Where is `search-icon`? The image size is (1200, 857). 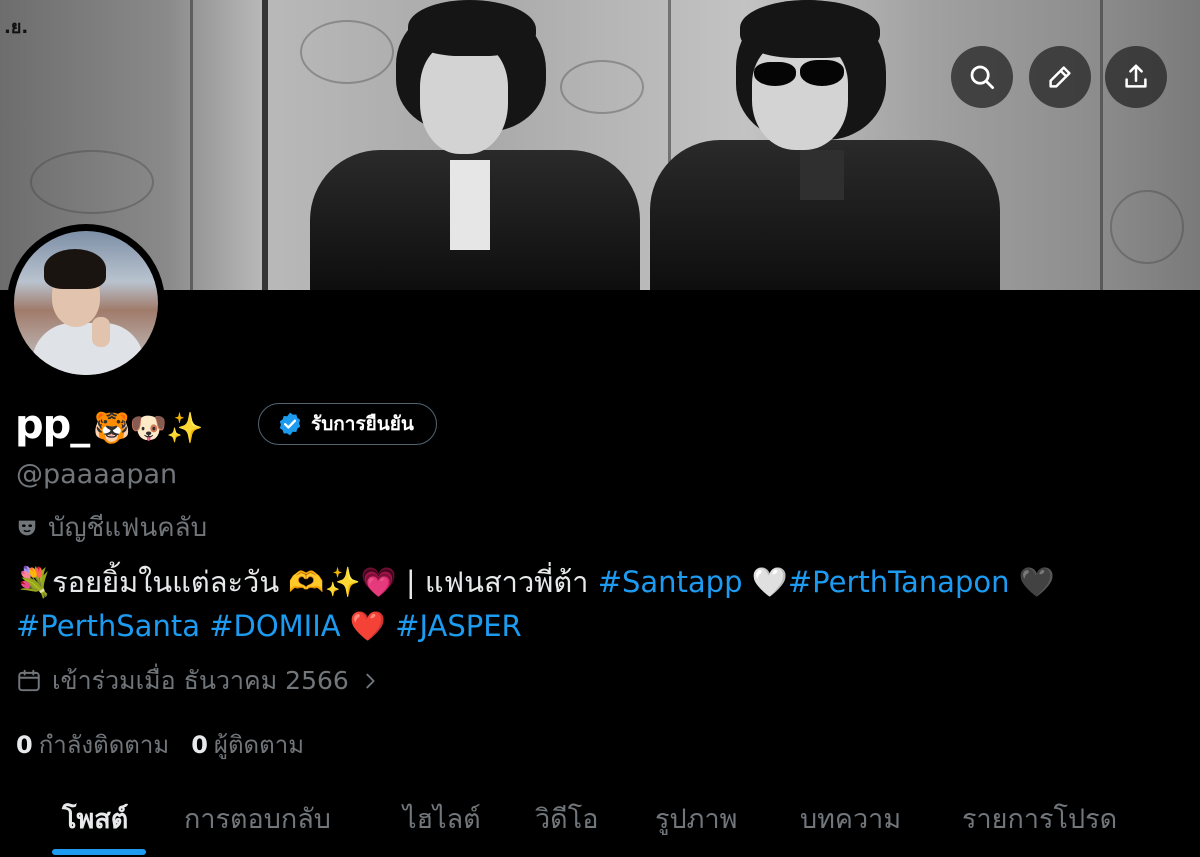 search-icon is located at coordinates (982, 77).